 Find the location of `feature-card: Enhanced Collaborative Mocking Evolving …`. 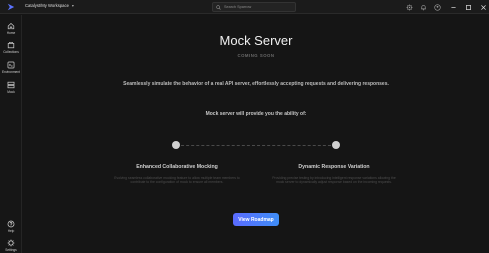

feature-card: Enhanced Collaborative Mocking Evolving … is located at coordinates (177, 174).